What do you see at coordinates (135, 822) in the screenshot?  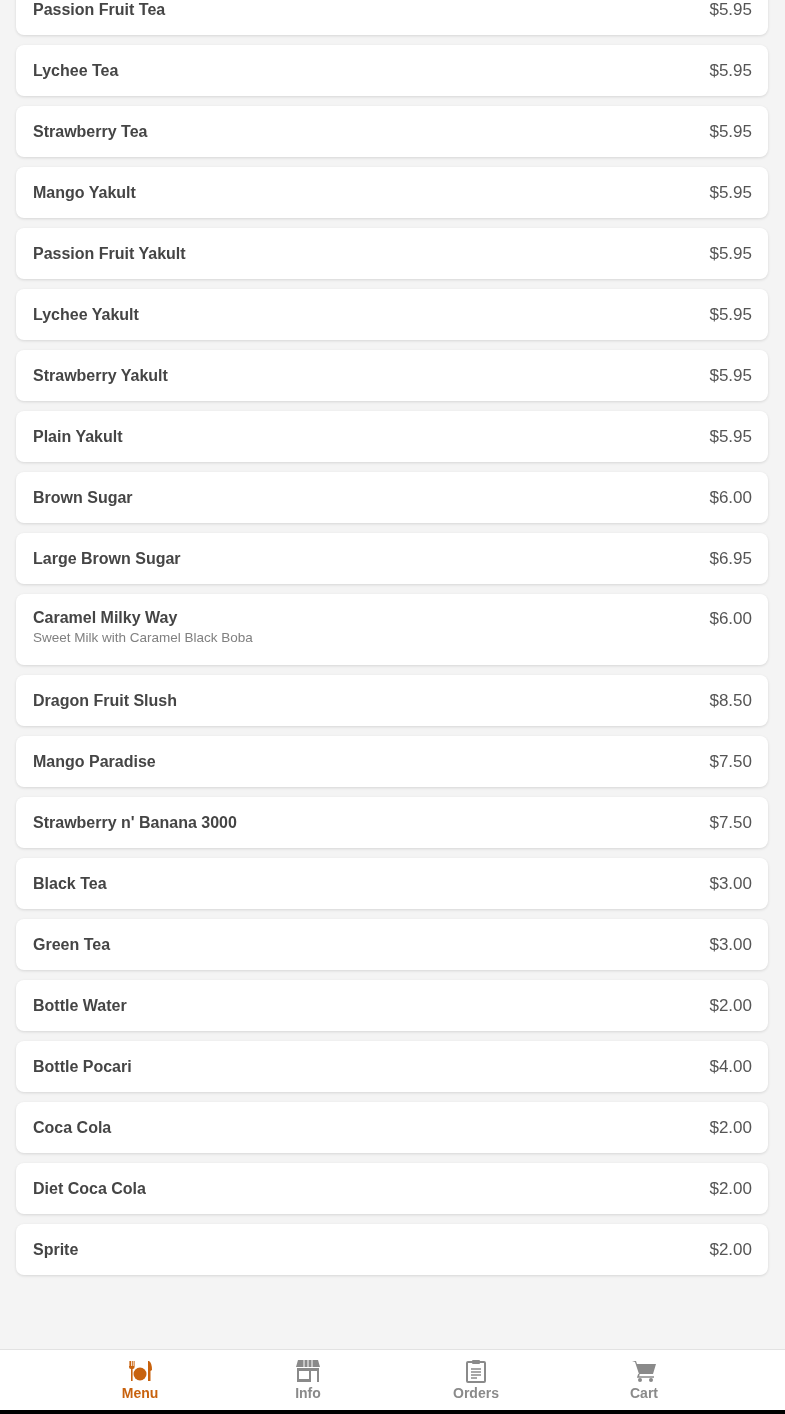 I see `item-name: Strawberry n' Banana 3000` at bounding box center [135, 822].